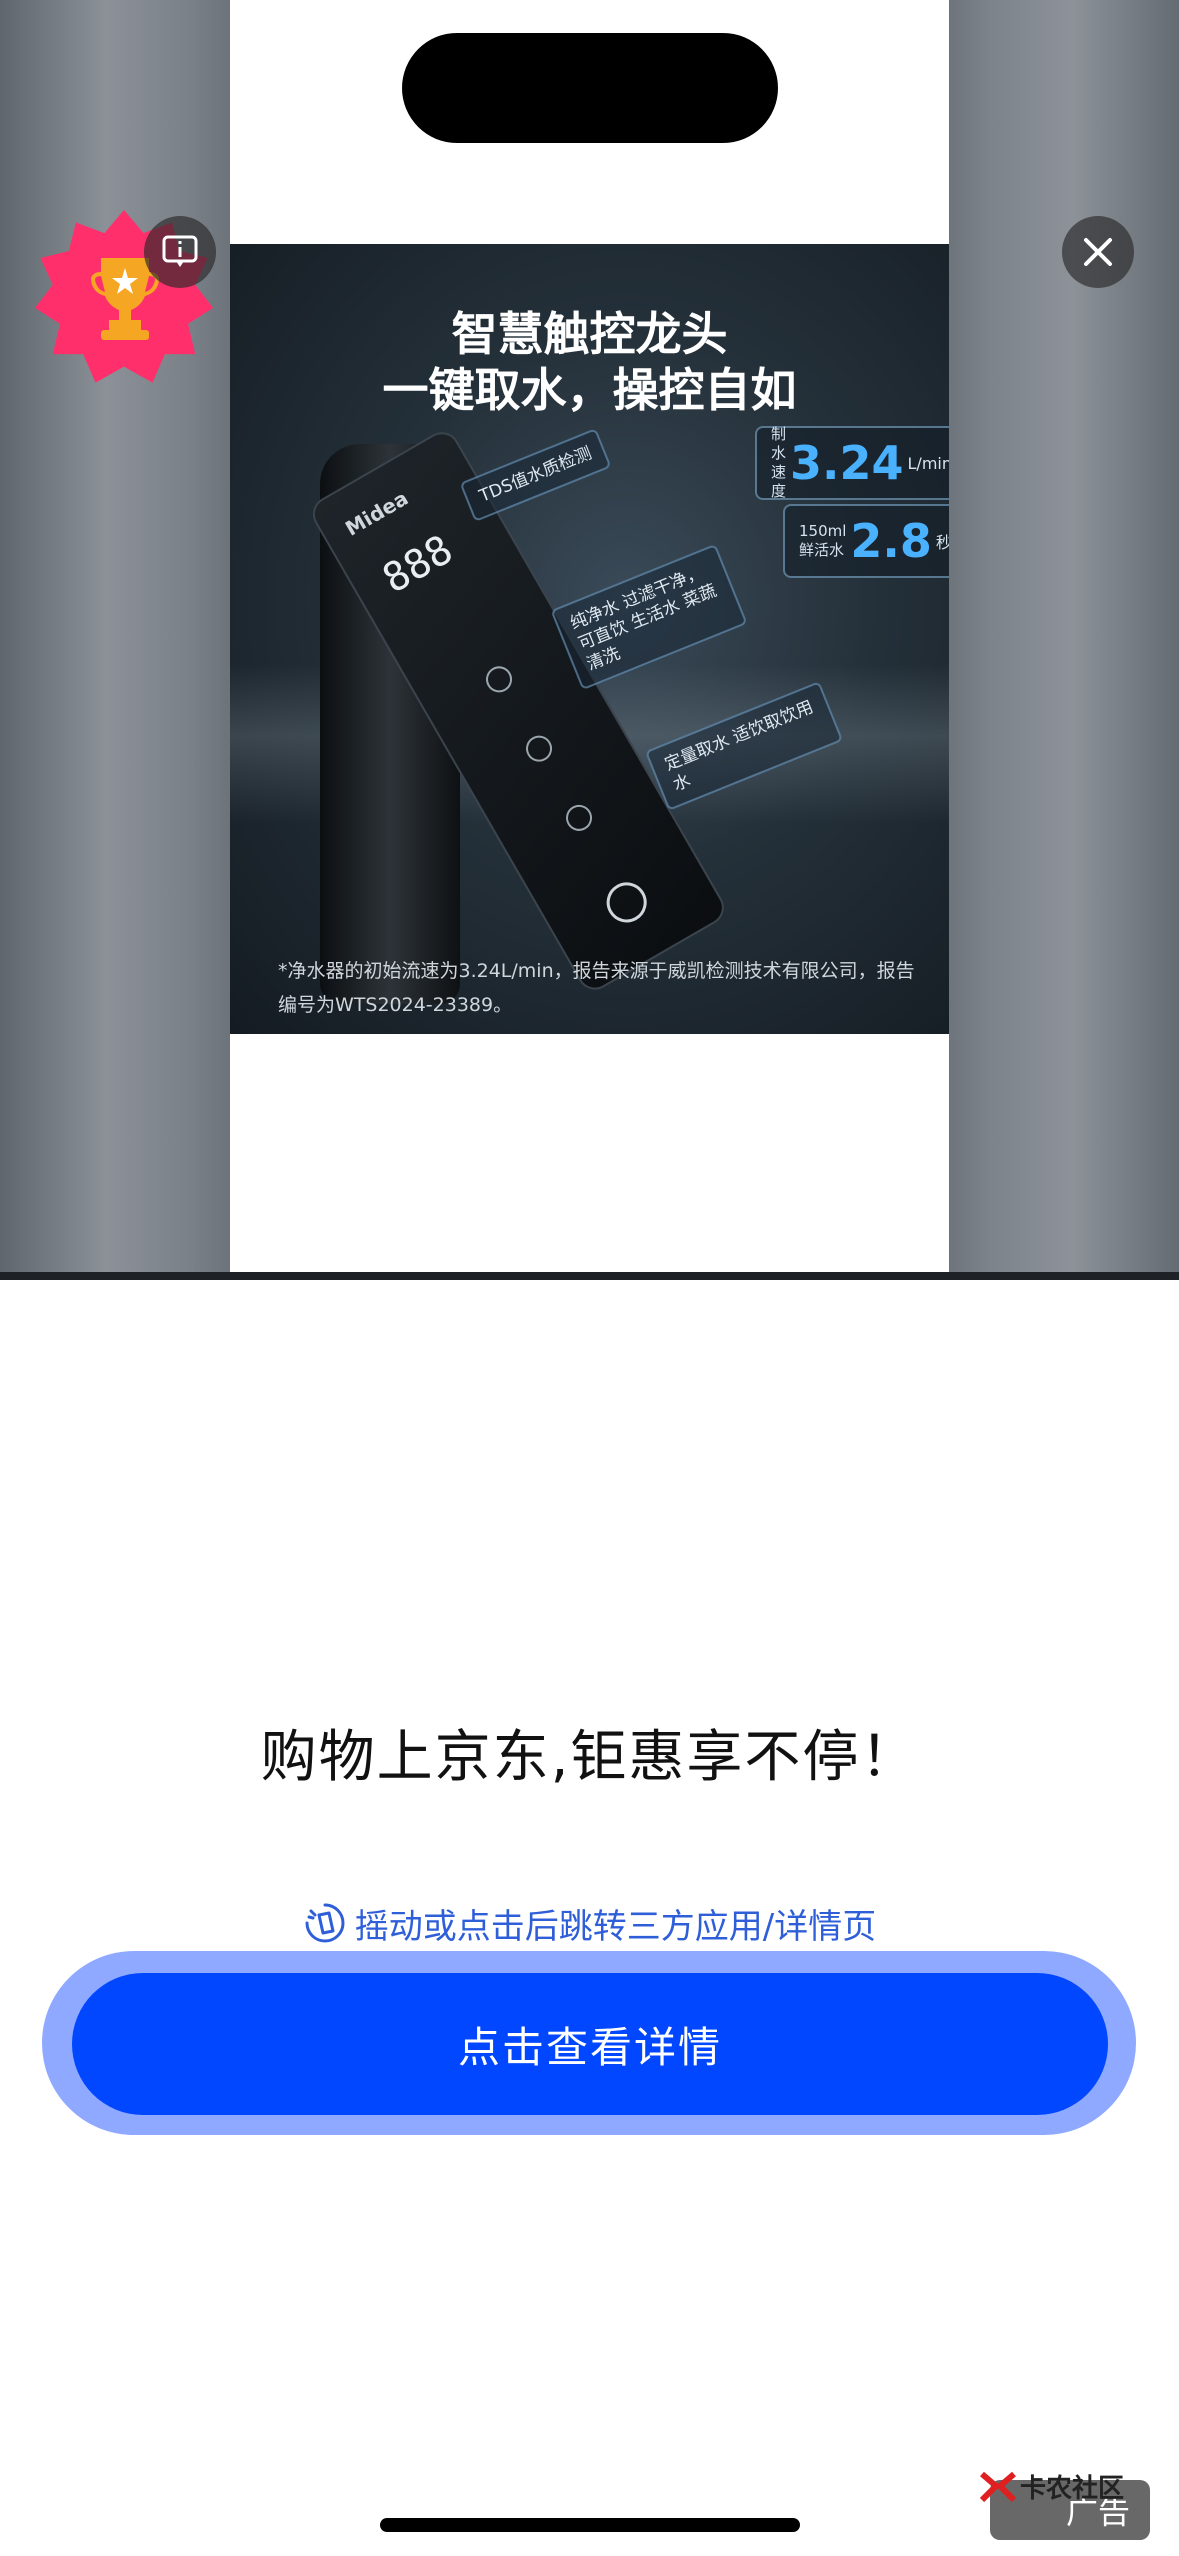  I want to click on power-ring-icon, so click(626, 902).